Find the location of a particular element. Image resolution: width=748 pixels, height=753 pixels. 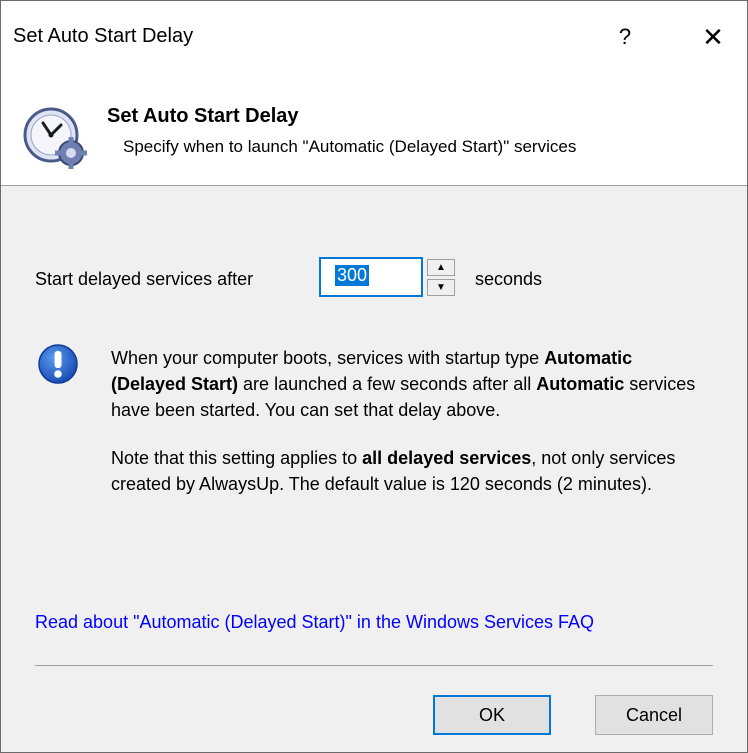

exclamation-icon is located at coordinates (58, 364).